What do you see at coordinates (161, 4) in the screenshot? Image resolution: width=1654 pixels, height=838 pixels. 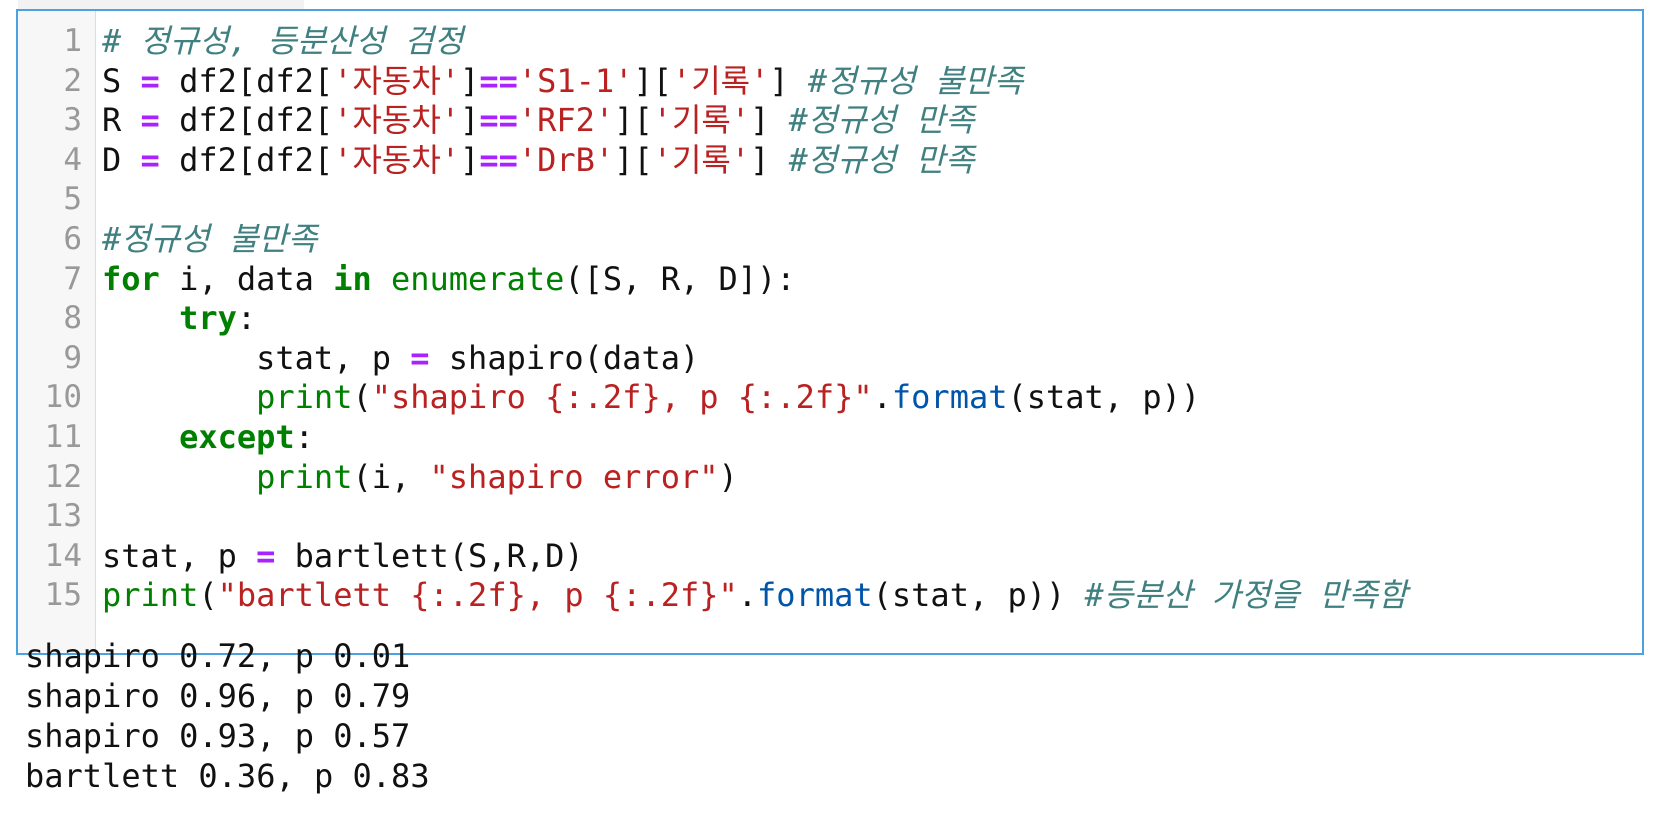 I see `previous-cell-edge` at bounding box center [161, 4].